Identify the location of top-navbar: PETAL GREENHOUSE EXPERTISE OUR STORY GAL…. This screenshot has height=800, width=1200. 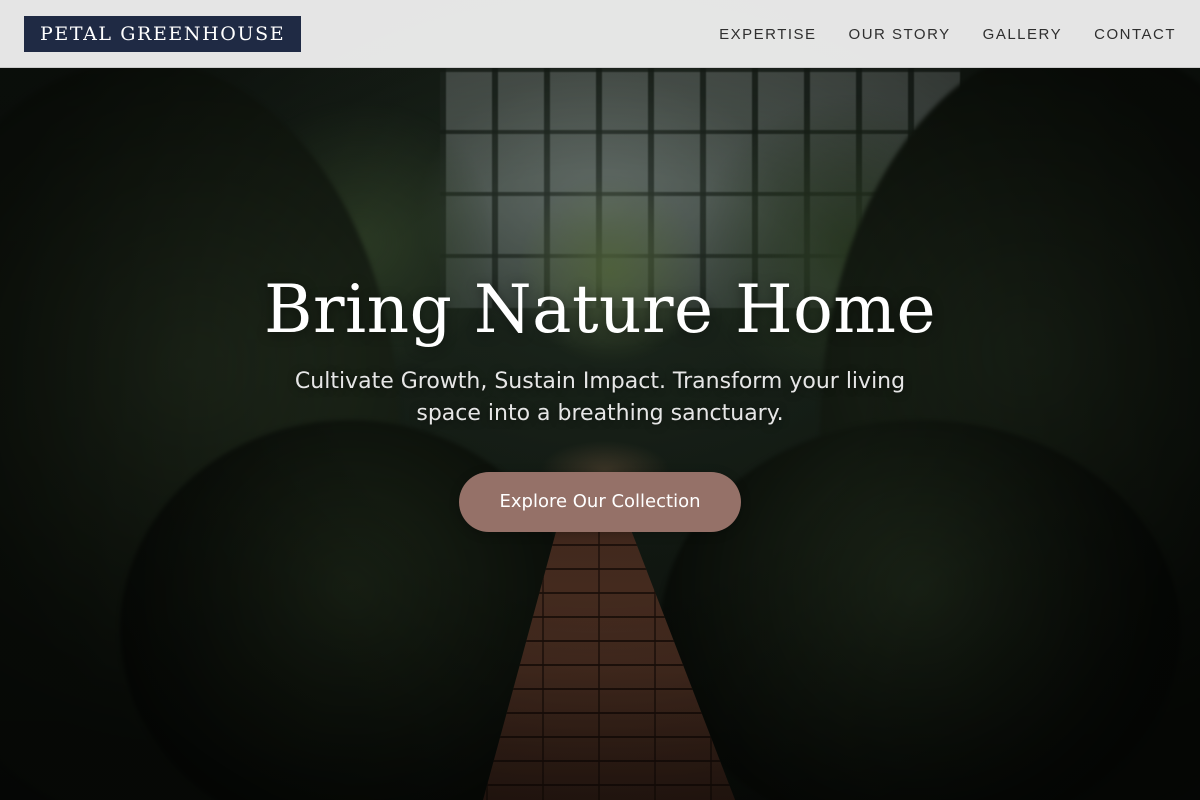
(600, 34).